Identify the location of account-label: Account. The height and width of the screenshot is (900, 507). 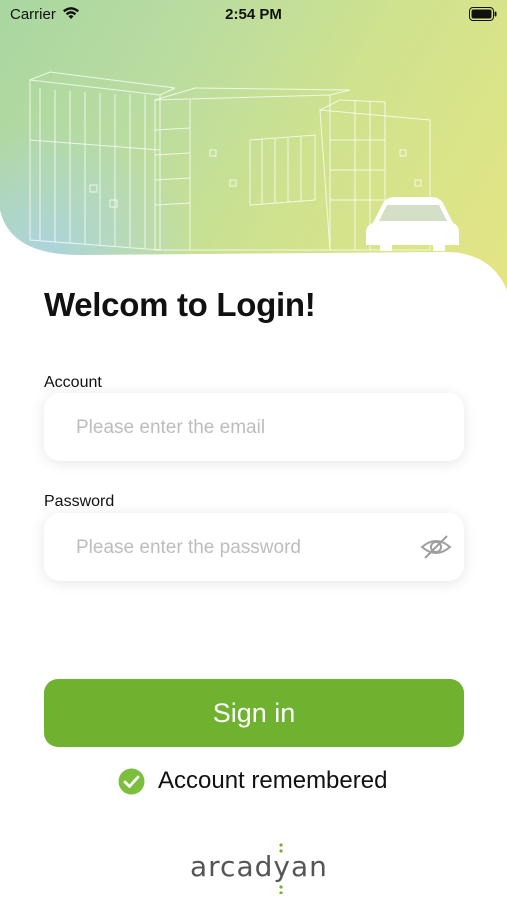
(73, 382).